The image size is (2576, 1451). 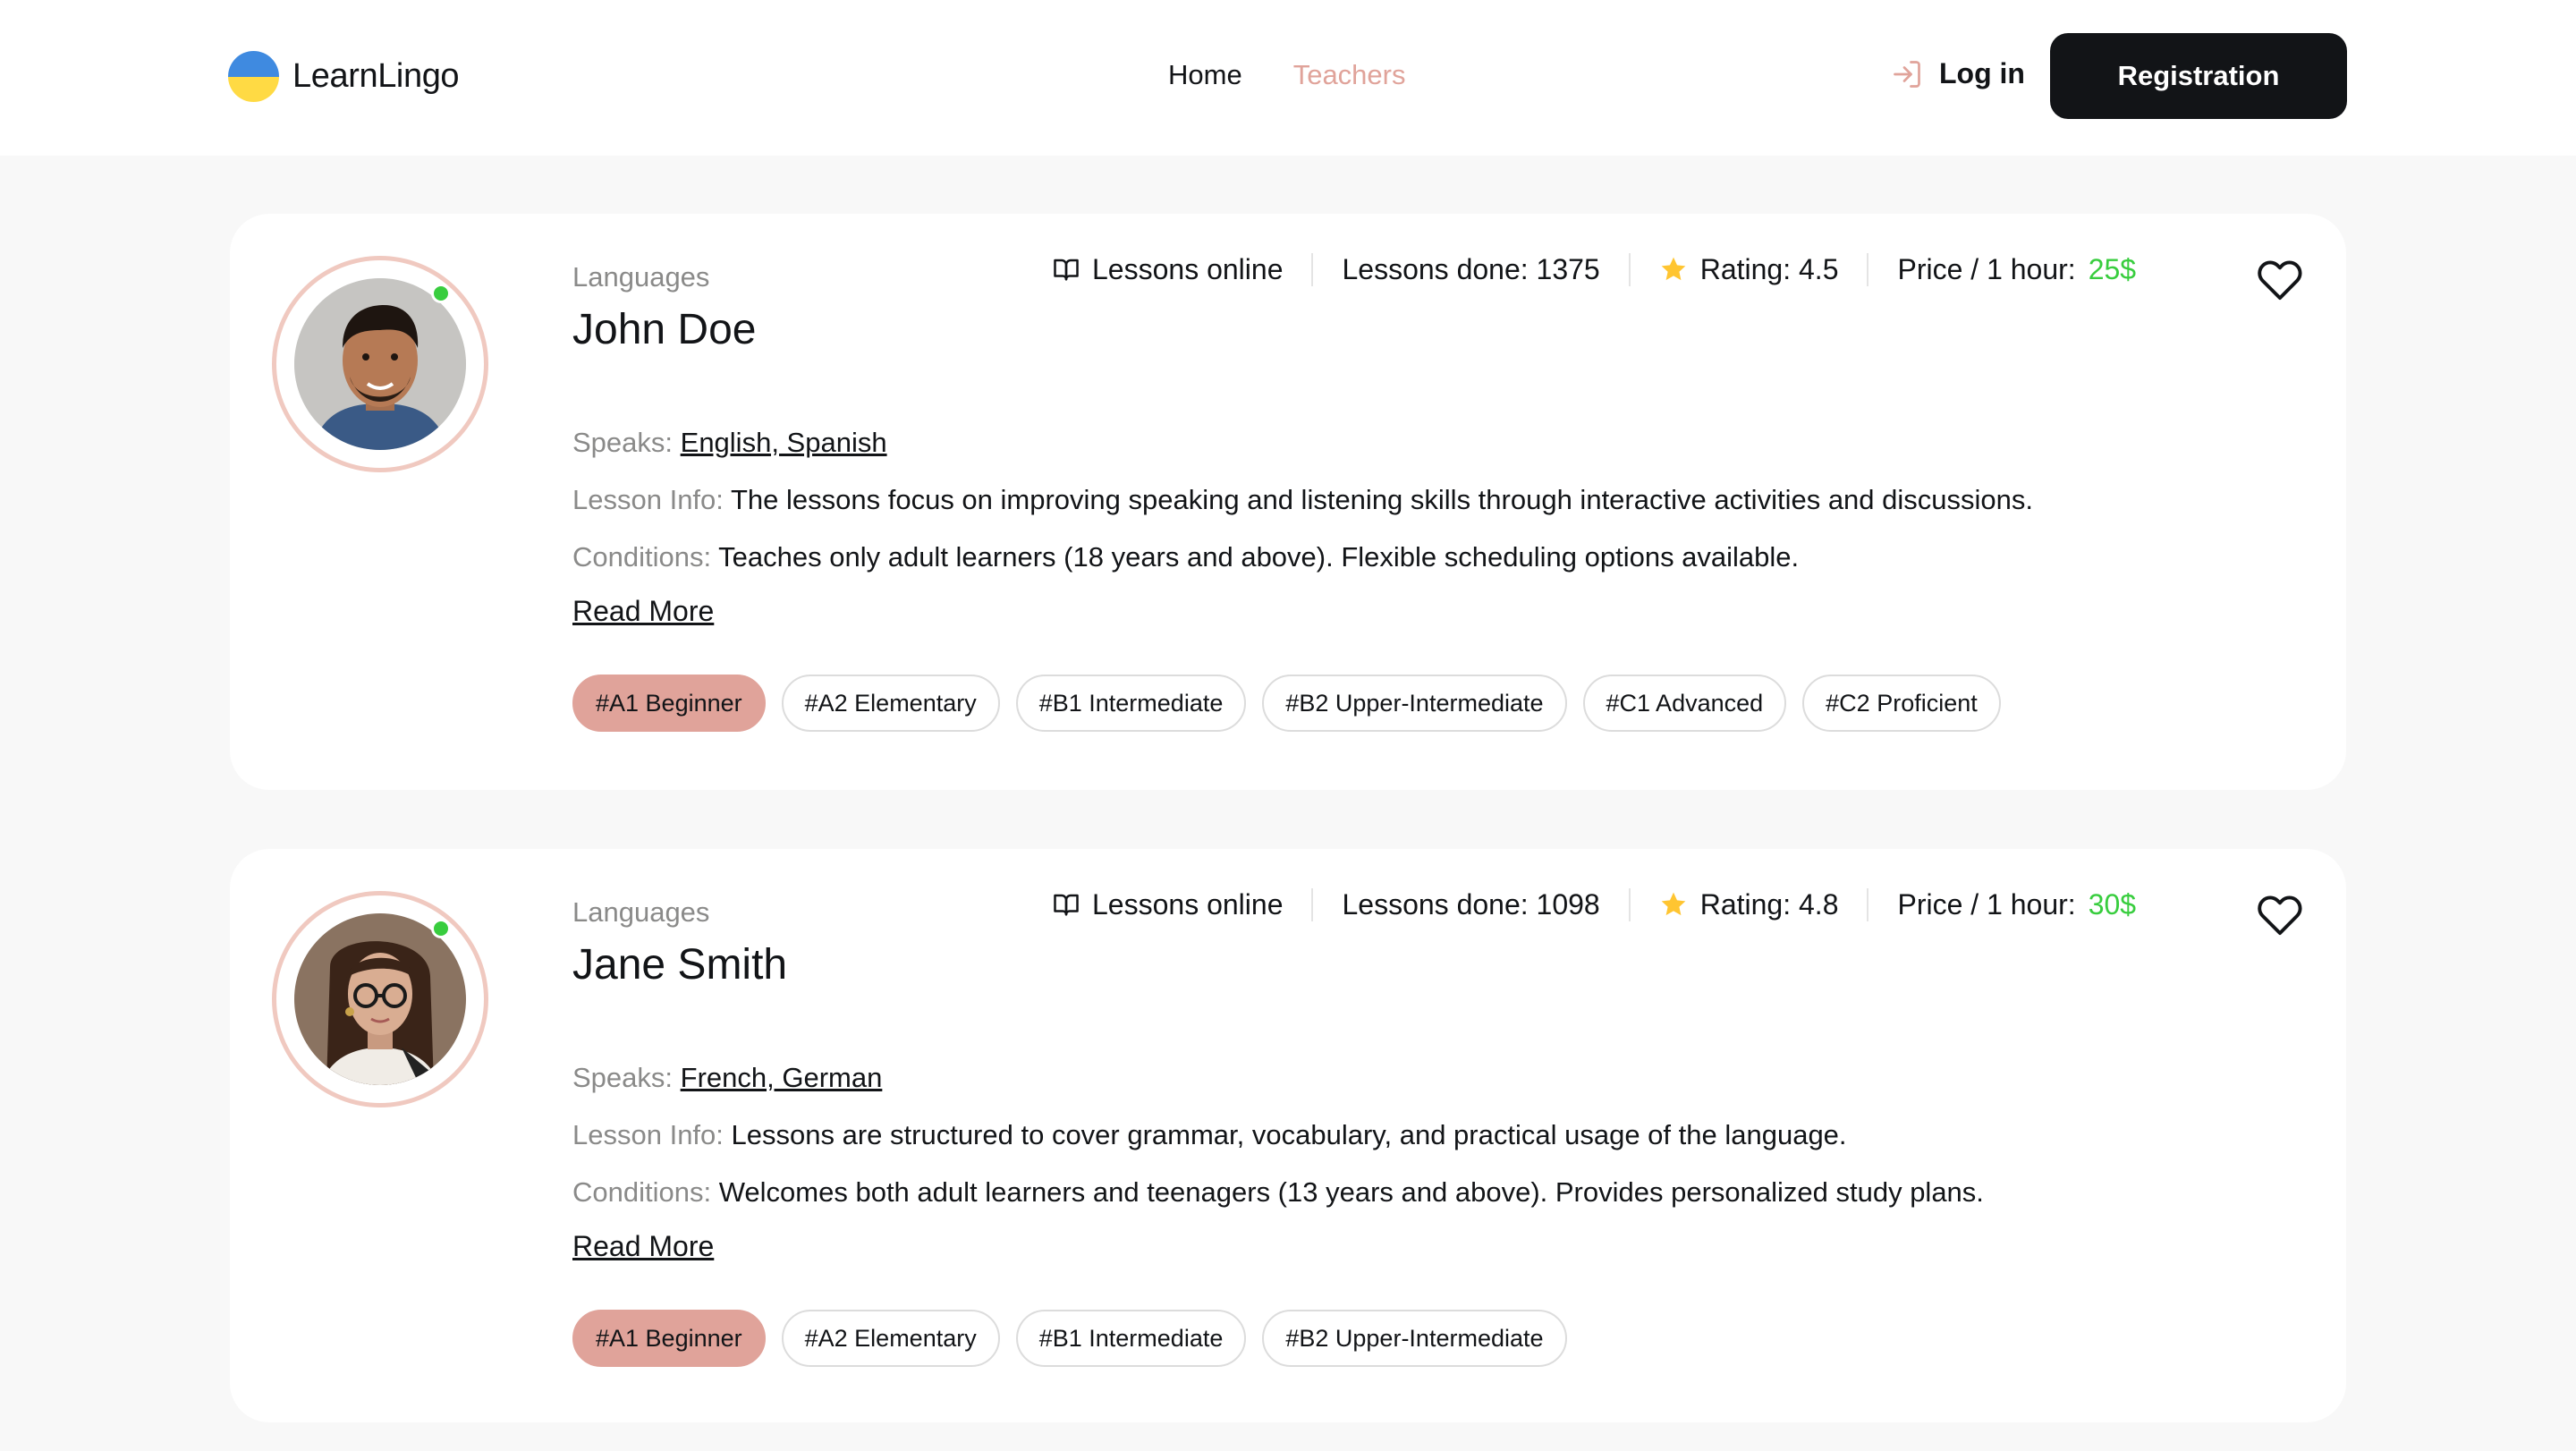 I want to click on nav-teachers: Teachers, so click(x=1349, y=75).